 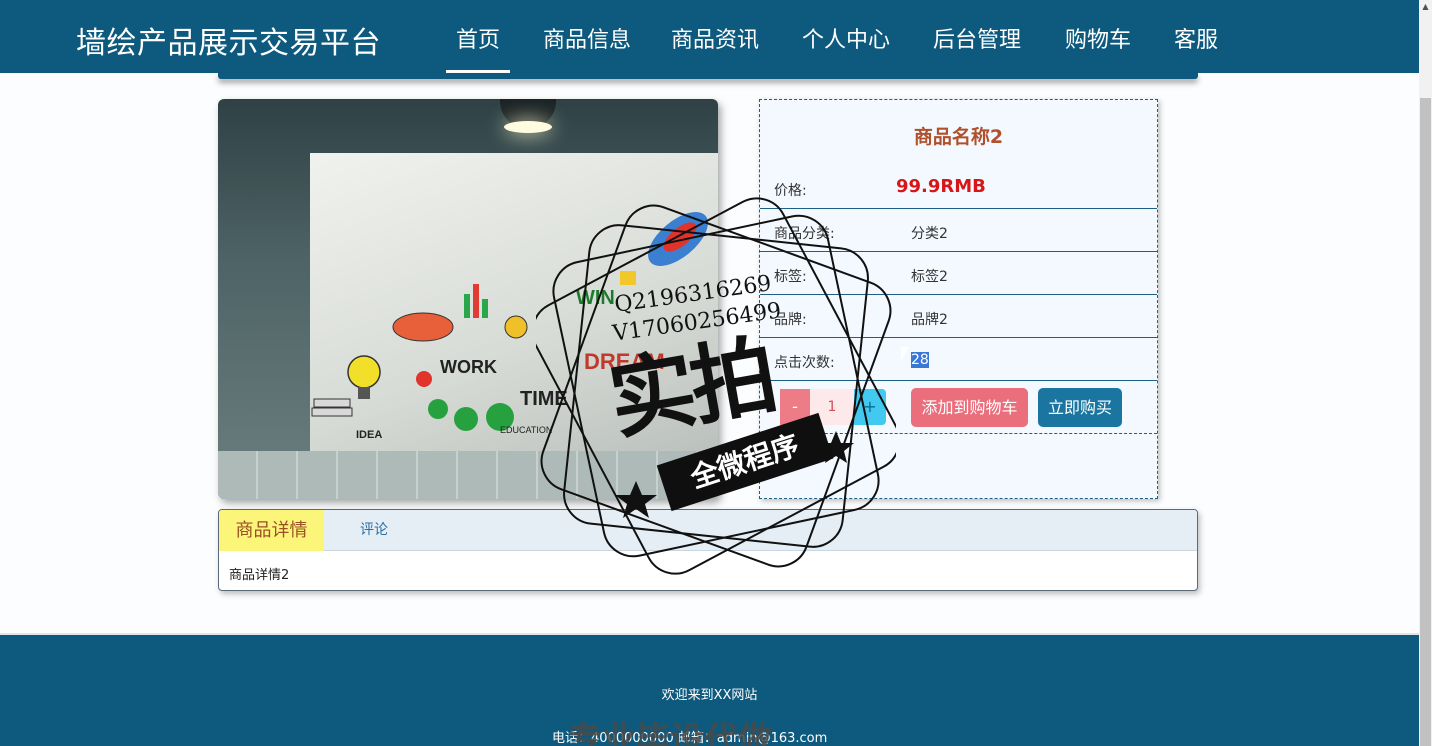 I want to click on quantity-increment-button: +, so click(x=870, y=407).